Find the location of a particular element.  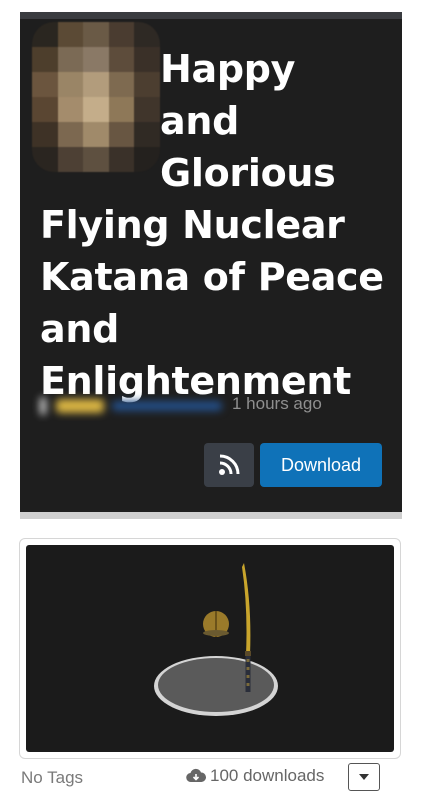

rss-button is located at coordinates (229, 465).